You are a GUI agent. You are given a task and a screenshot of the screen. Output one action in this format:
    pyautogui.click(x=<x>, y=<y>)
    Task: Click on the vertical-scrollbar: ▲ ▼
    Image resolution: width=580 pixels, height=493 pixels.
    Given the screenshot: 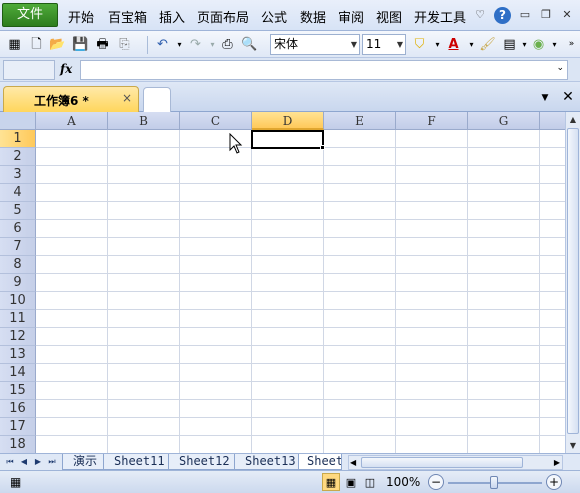 What is the action you would take?
    pyautogui.click(x=572, y=282)
    